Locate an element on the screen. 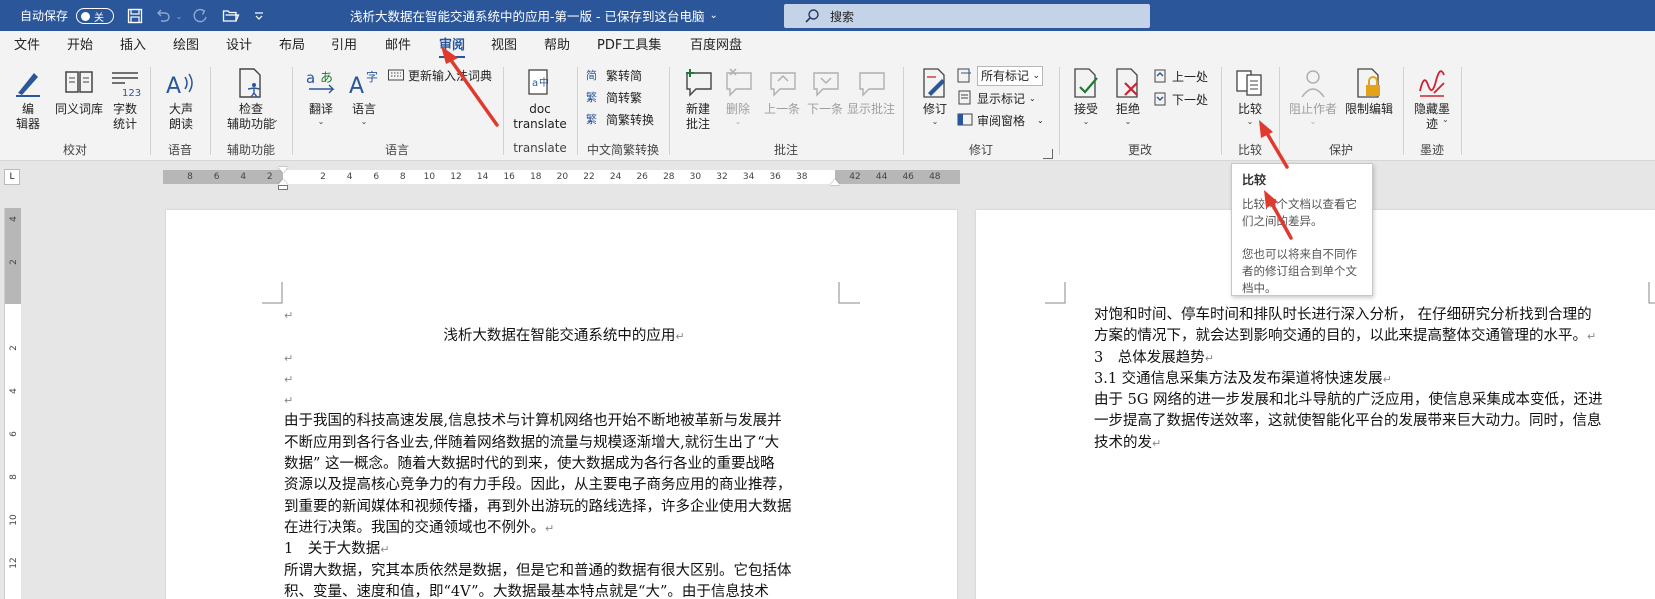 The image size is (1655, 599). customize-qat-icon is located at coordinates (259, 16).